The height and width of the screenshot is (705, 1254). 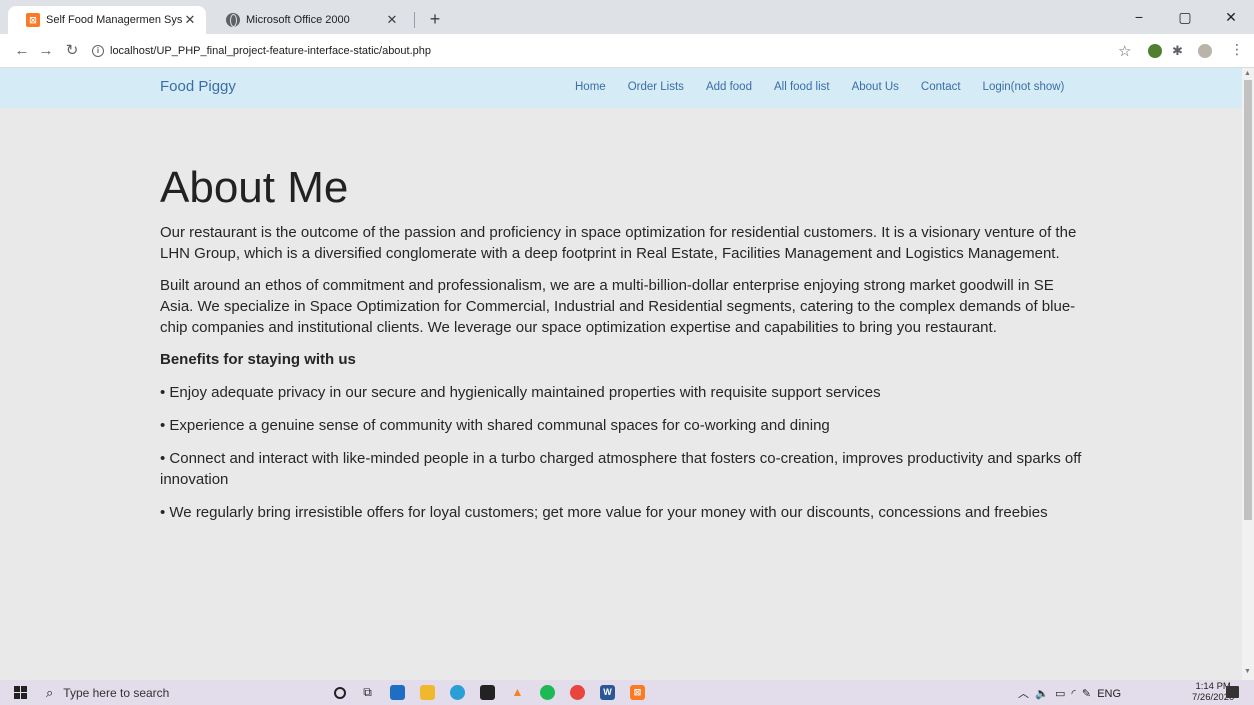 I want to click on tab-title: Self Food Managermen System, so click(x=114, y=20).